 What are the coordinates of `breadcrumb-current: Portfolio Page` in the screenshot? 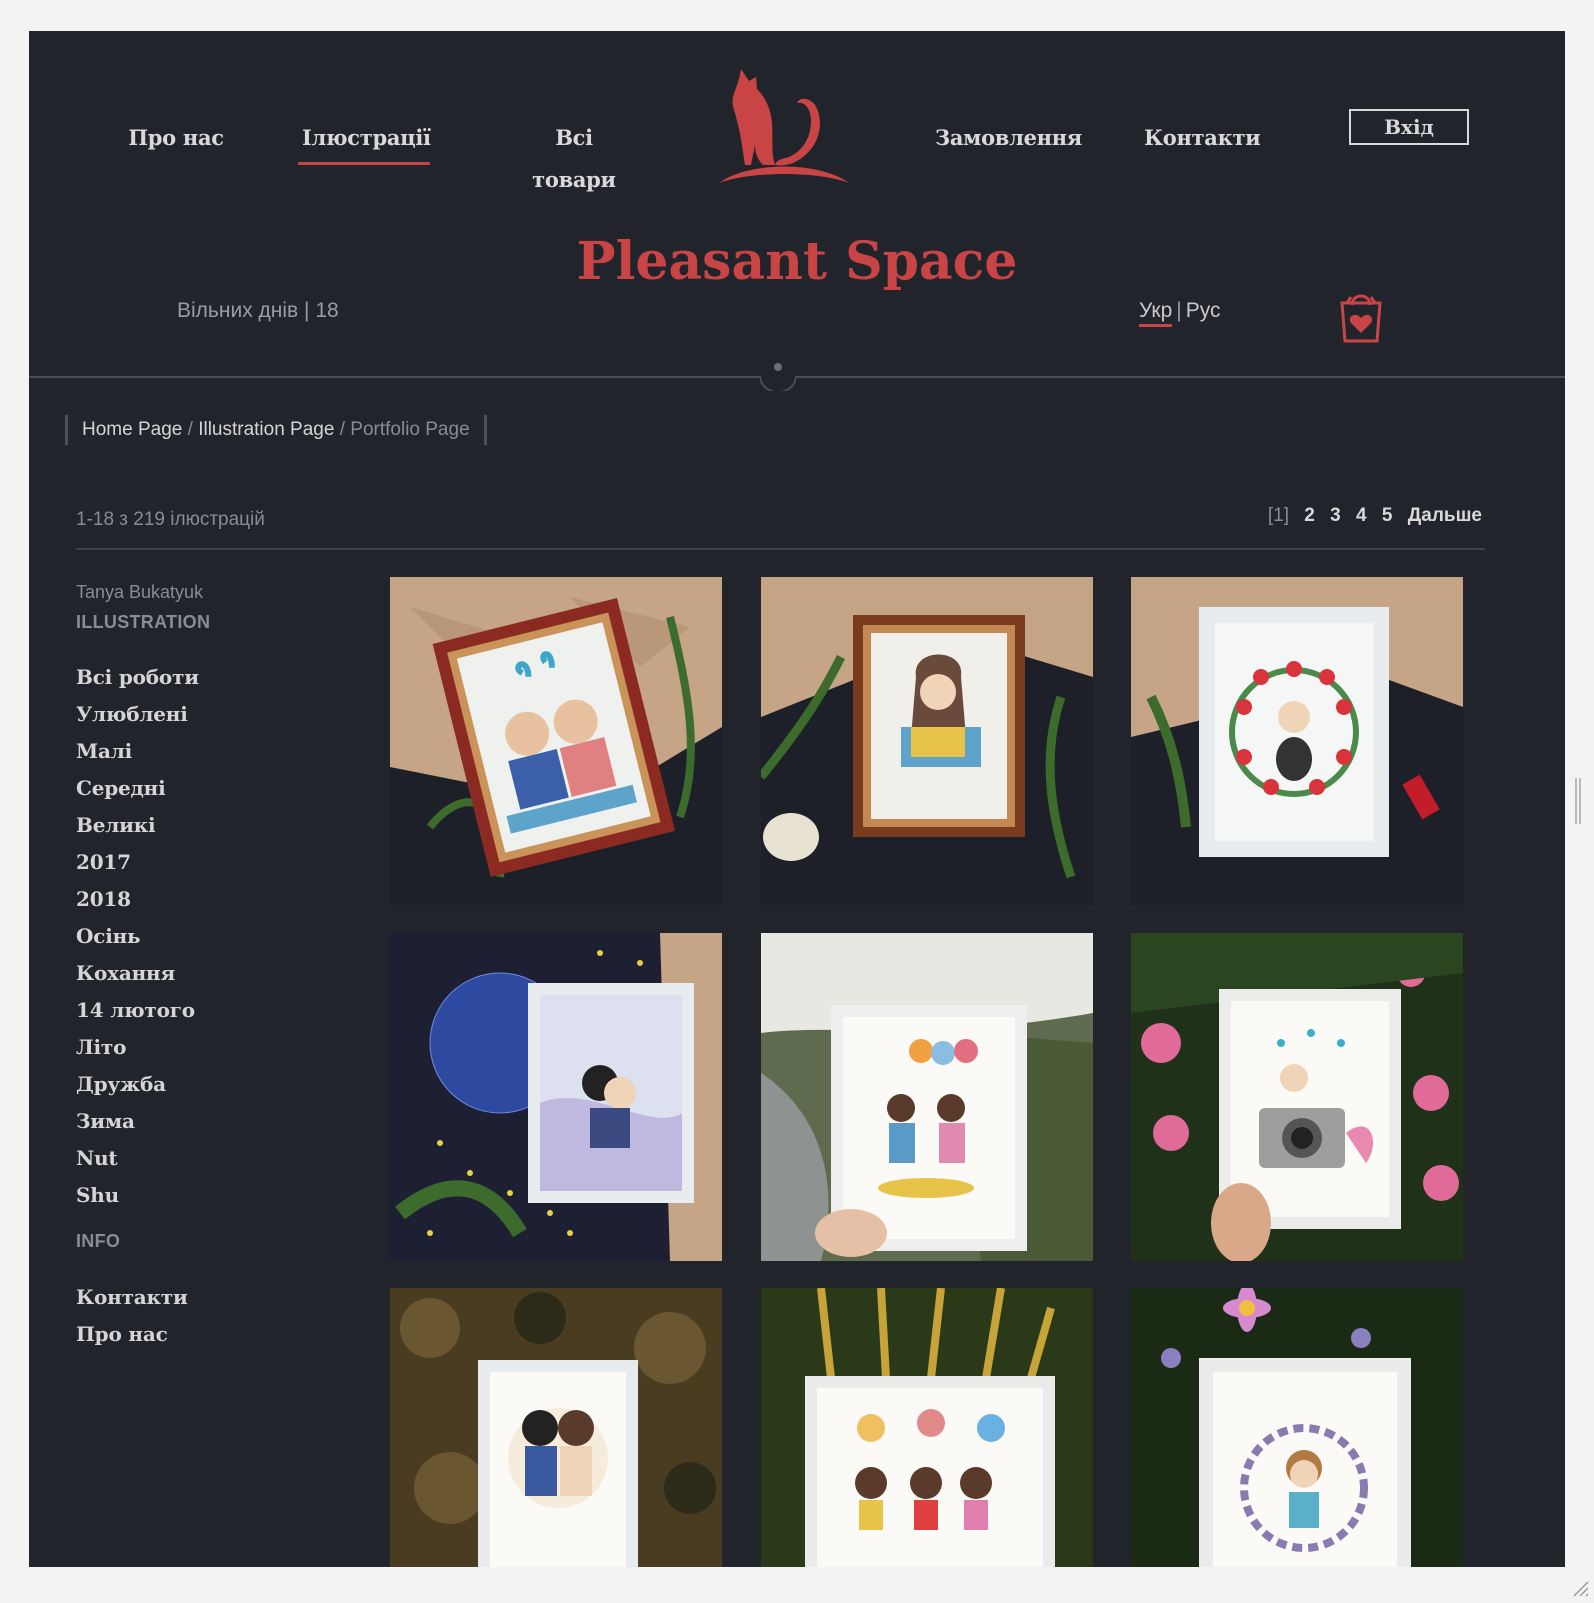 It's located at (410, 429).